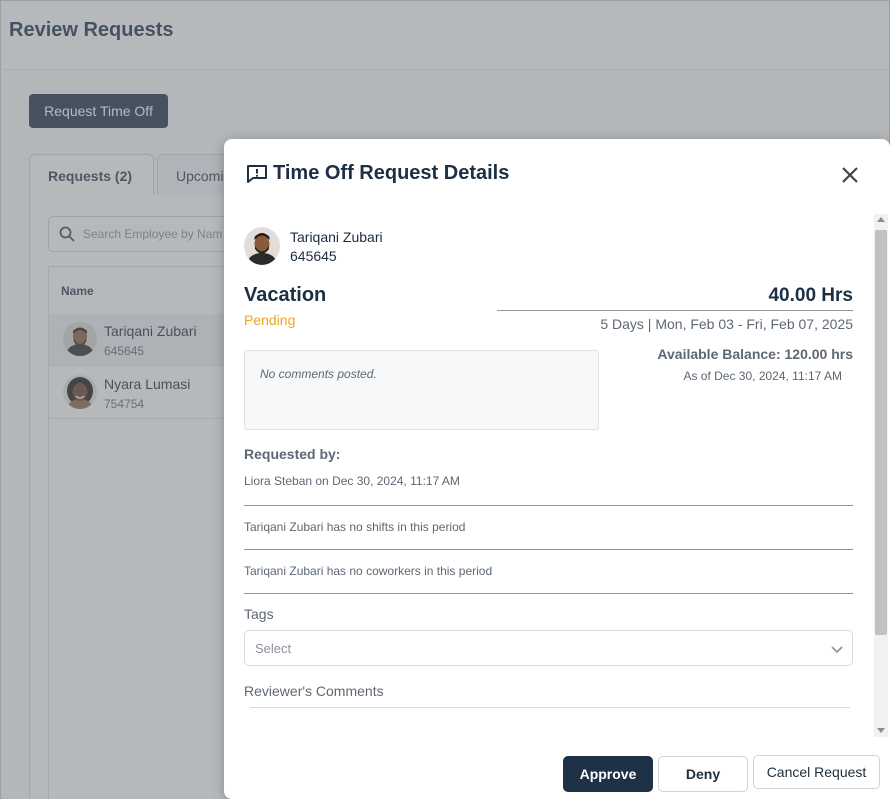 The width and height of the screenshot is (890, 799). Describe the element at coordinates (262, 246) in the screenshot. I see `avatar` at that location.